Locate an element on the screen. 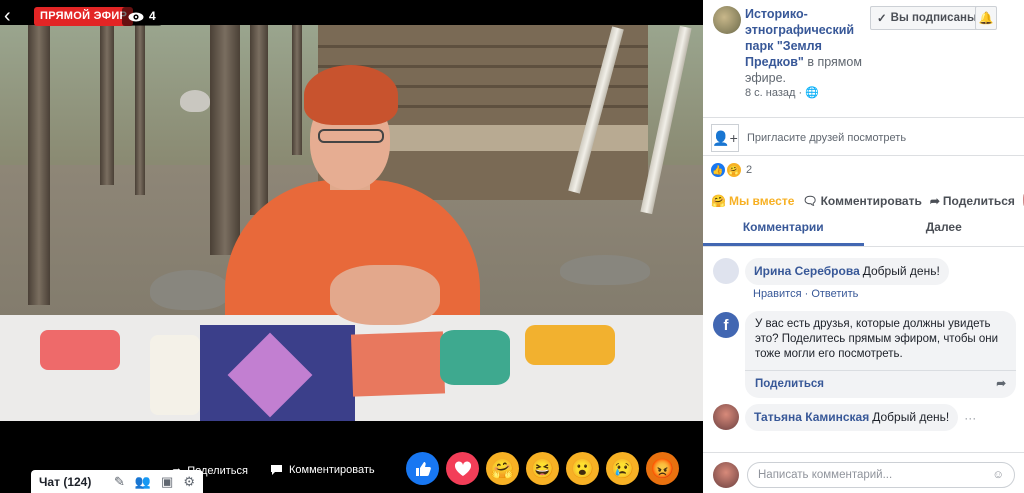  reaction-haha-icon: 😆 is located at coordinates (542, 468).